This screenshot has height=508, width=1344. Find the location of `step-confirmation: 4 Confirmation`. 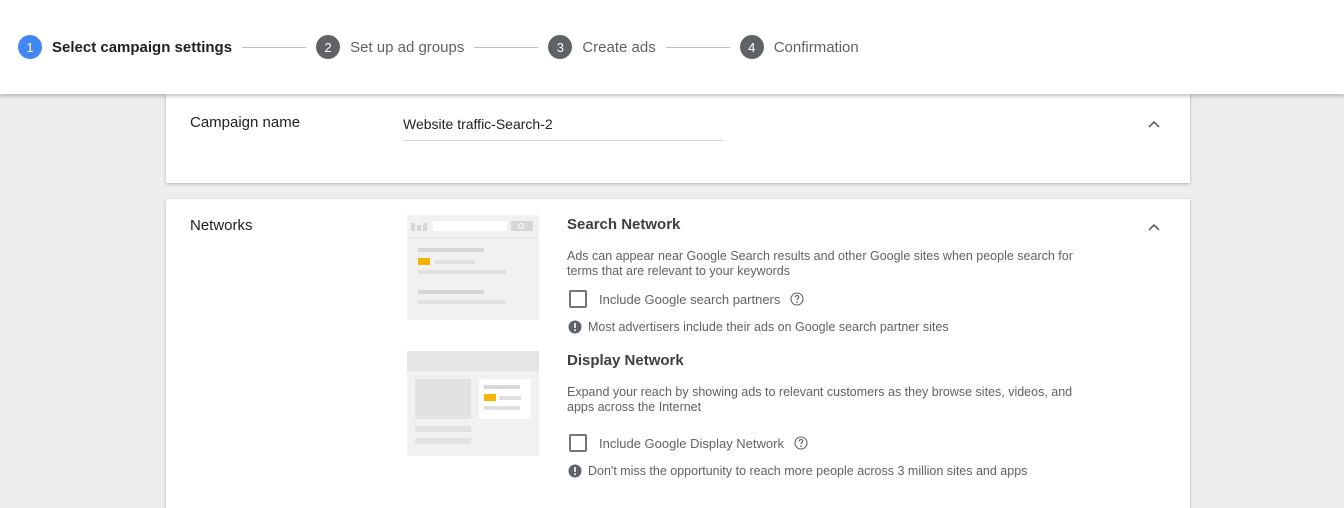

step-confirmation: 4 Confirmation is located at coordinates (799, 47).